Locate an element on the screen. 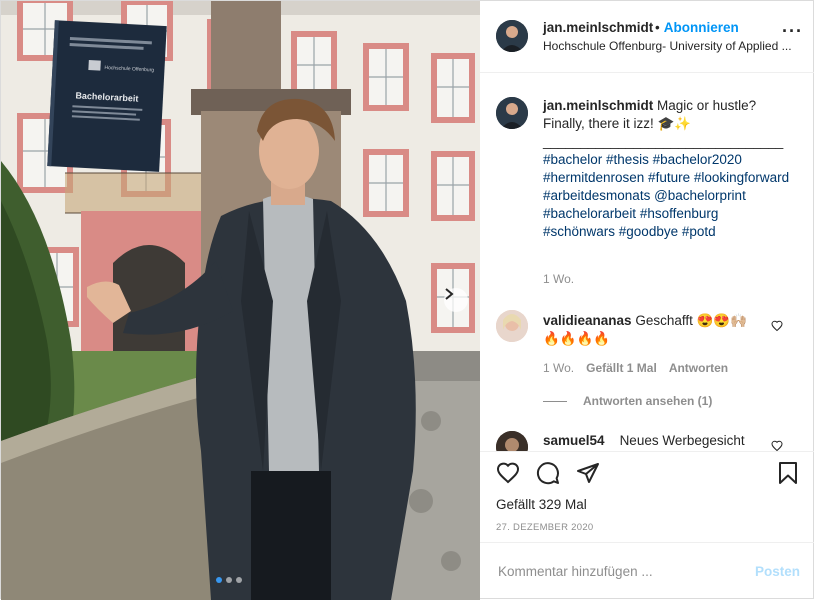 Image resolution: width=814 pixels, height=600 pixels. post-comment-button: Posten is located at coordinates (777, 571).